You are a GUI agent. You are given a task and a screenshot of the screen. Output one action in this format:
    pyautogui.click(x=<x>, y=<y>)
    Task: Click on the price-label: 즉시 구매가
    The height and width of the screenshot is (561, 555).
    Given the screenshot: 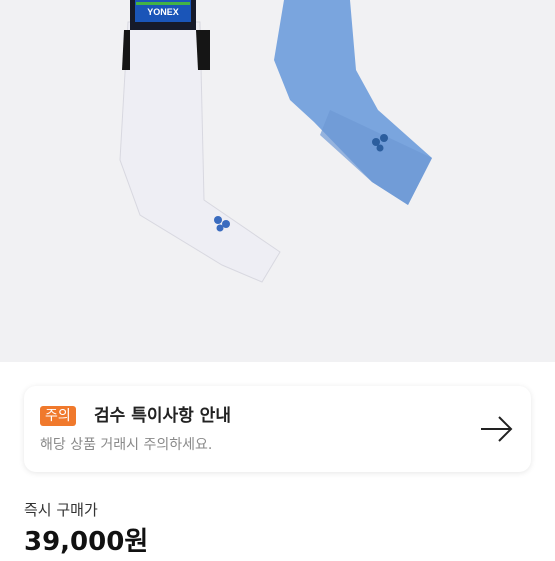 What is the action you would take?
    pyautogui.click(x=61, y=510)
    